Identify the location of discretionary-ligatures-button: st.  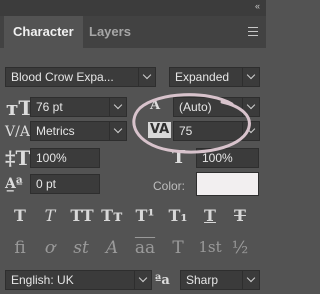
(81, 248).